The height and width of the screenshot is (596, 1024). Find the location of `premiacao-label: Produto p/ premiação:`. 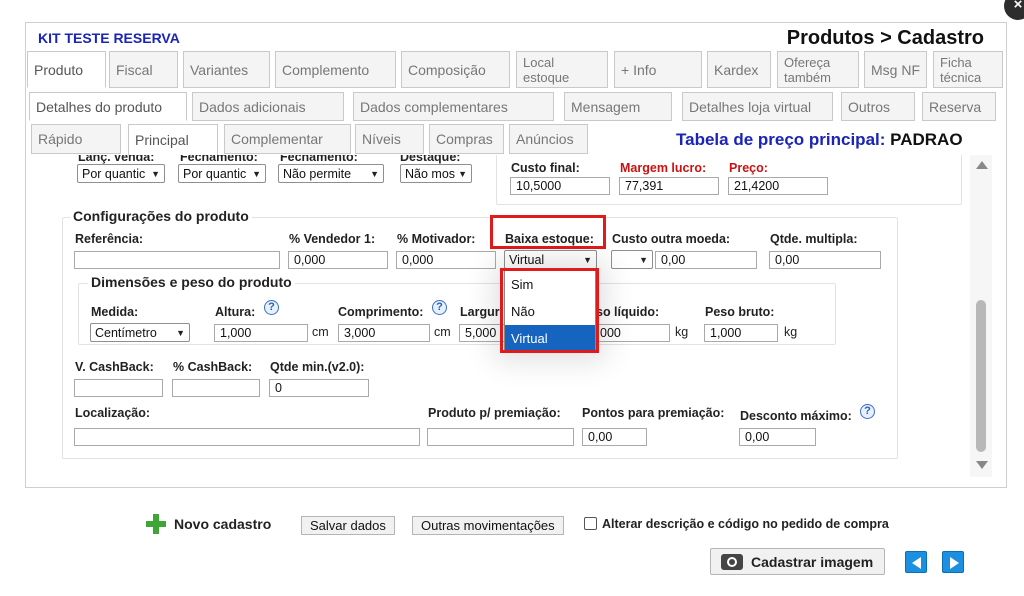

premiacao-label: Produto p/ premiação: is located at coordinates (494, 413).